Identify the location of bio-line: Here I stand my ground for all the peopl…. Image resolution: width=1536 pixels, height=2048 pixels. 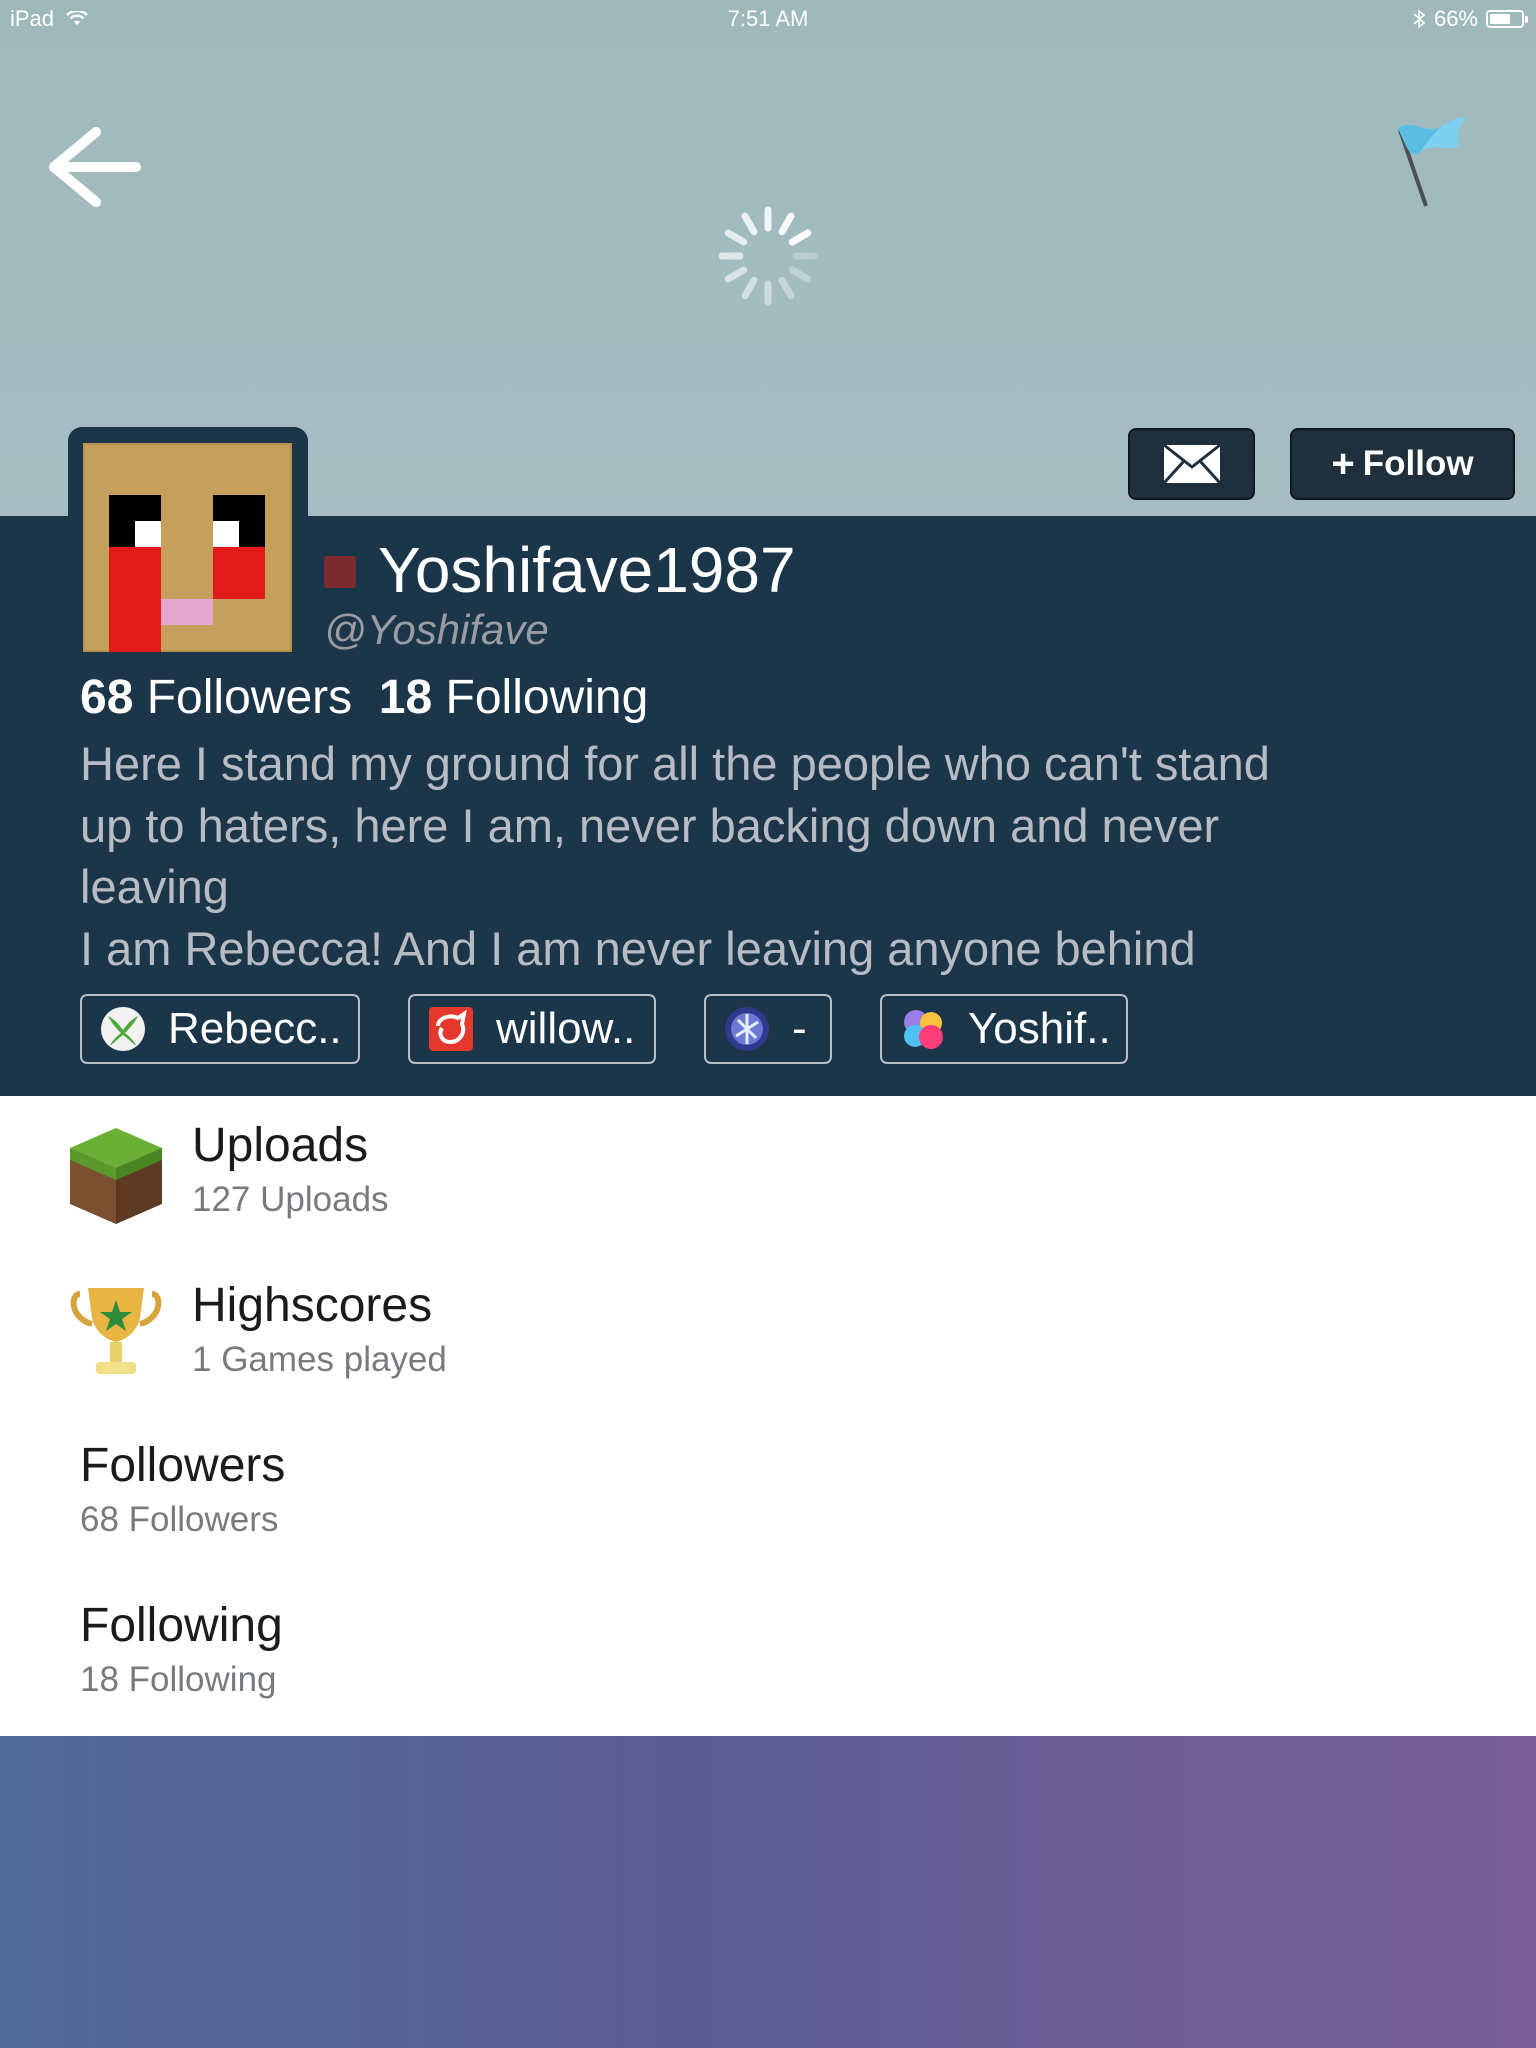
(675, 763).